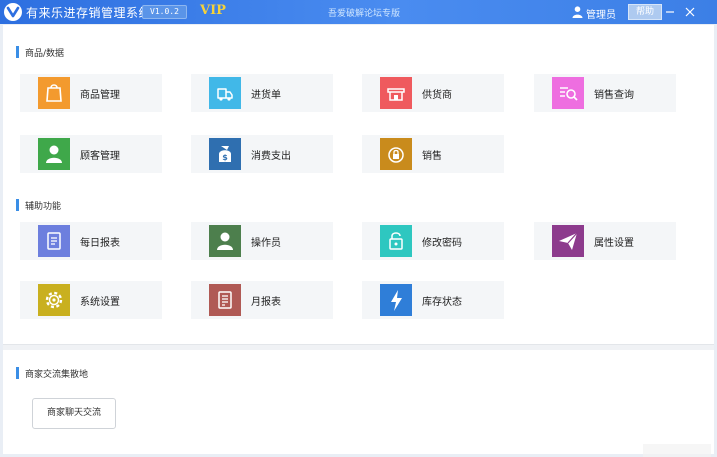 Image resolution: width=717 pixels, height=457 pixels. Describe the element at coordinates (614, 243) in the screenshot. I see `tile-label: 属性设置` at that location.